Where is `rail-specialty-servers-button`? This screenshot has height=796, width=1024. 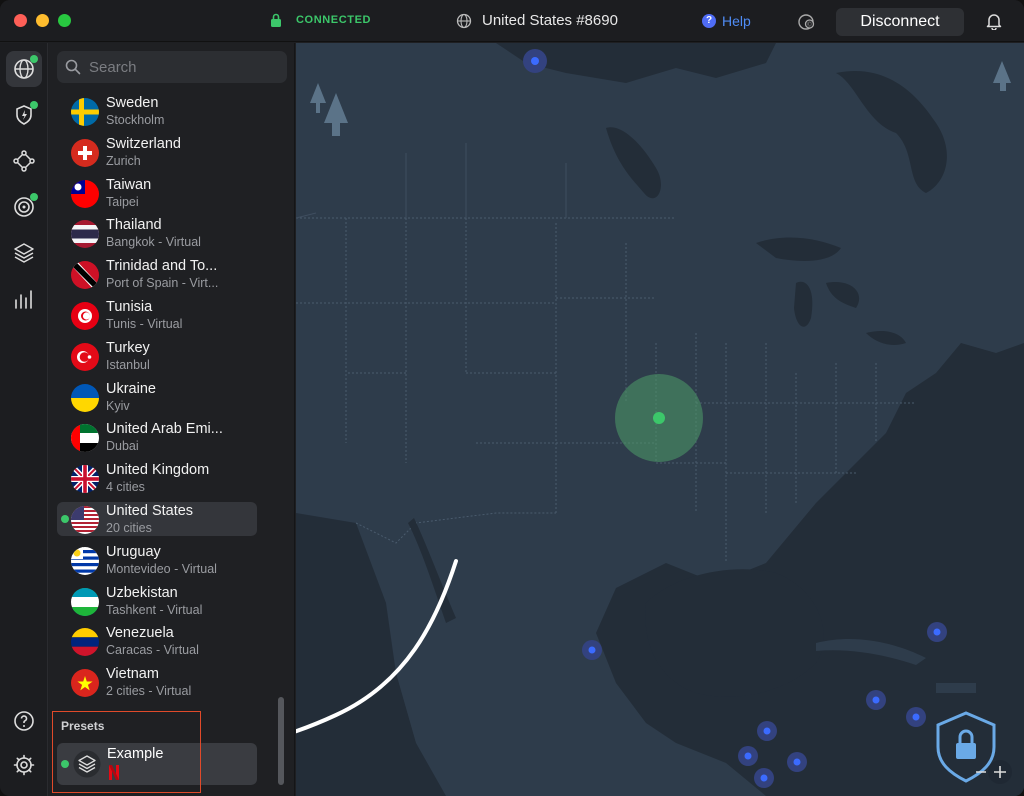 rail-specialty-servers-button is located at coordinates (24, 253).